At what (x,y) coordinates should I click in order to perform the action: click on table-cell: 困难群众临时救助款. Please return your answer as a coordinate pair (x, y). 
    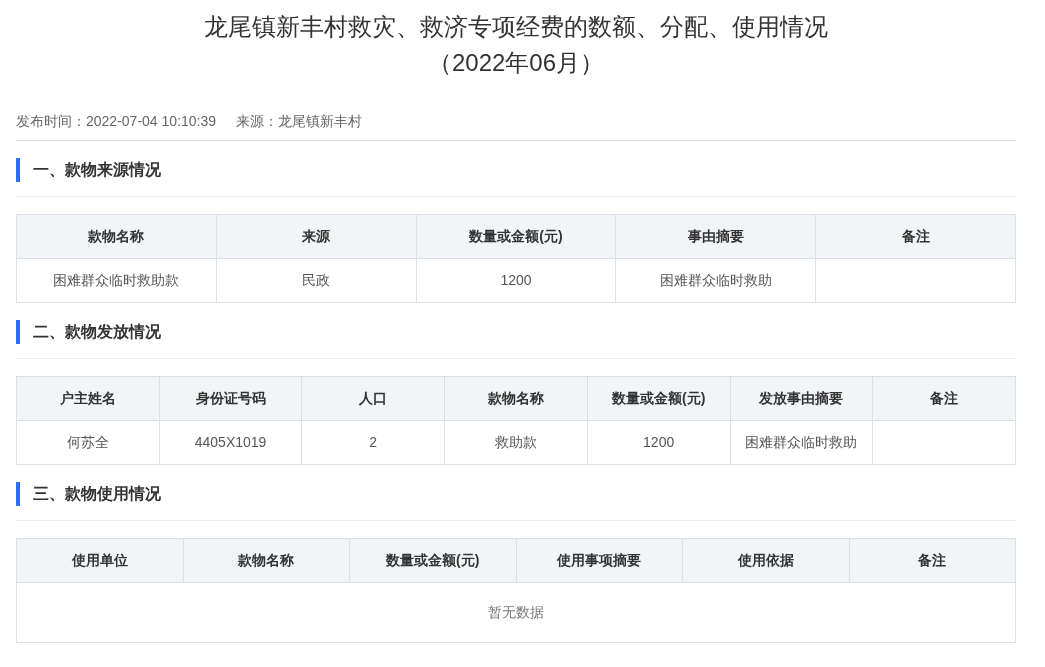
    Looking at the image, I should click on (116, 280).